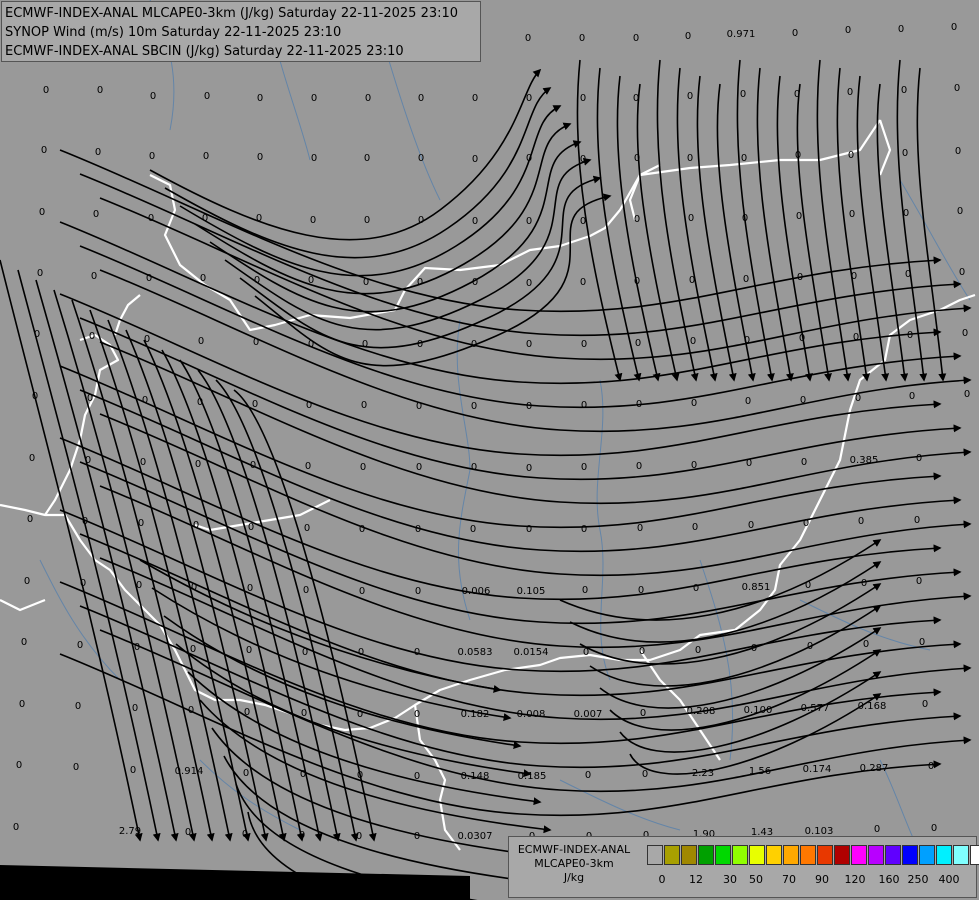 Image resolution: width=979 pixels, height=900 pixels. What do you see at coordinates (574, 864) in the screenshot?
I see `legend-title: ECMWF-INDEX-ANAL MLCAPE0-3km J/kg` at bounding box center [574, 864].